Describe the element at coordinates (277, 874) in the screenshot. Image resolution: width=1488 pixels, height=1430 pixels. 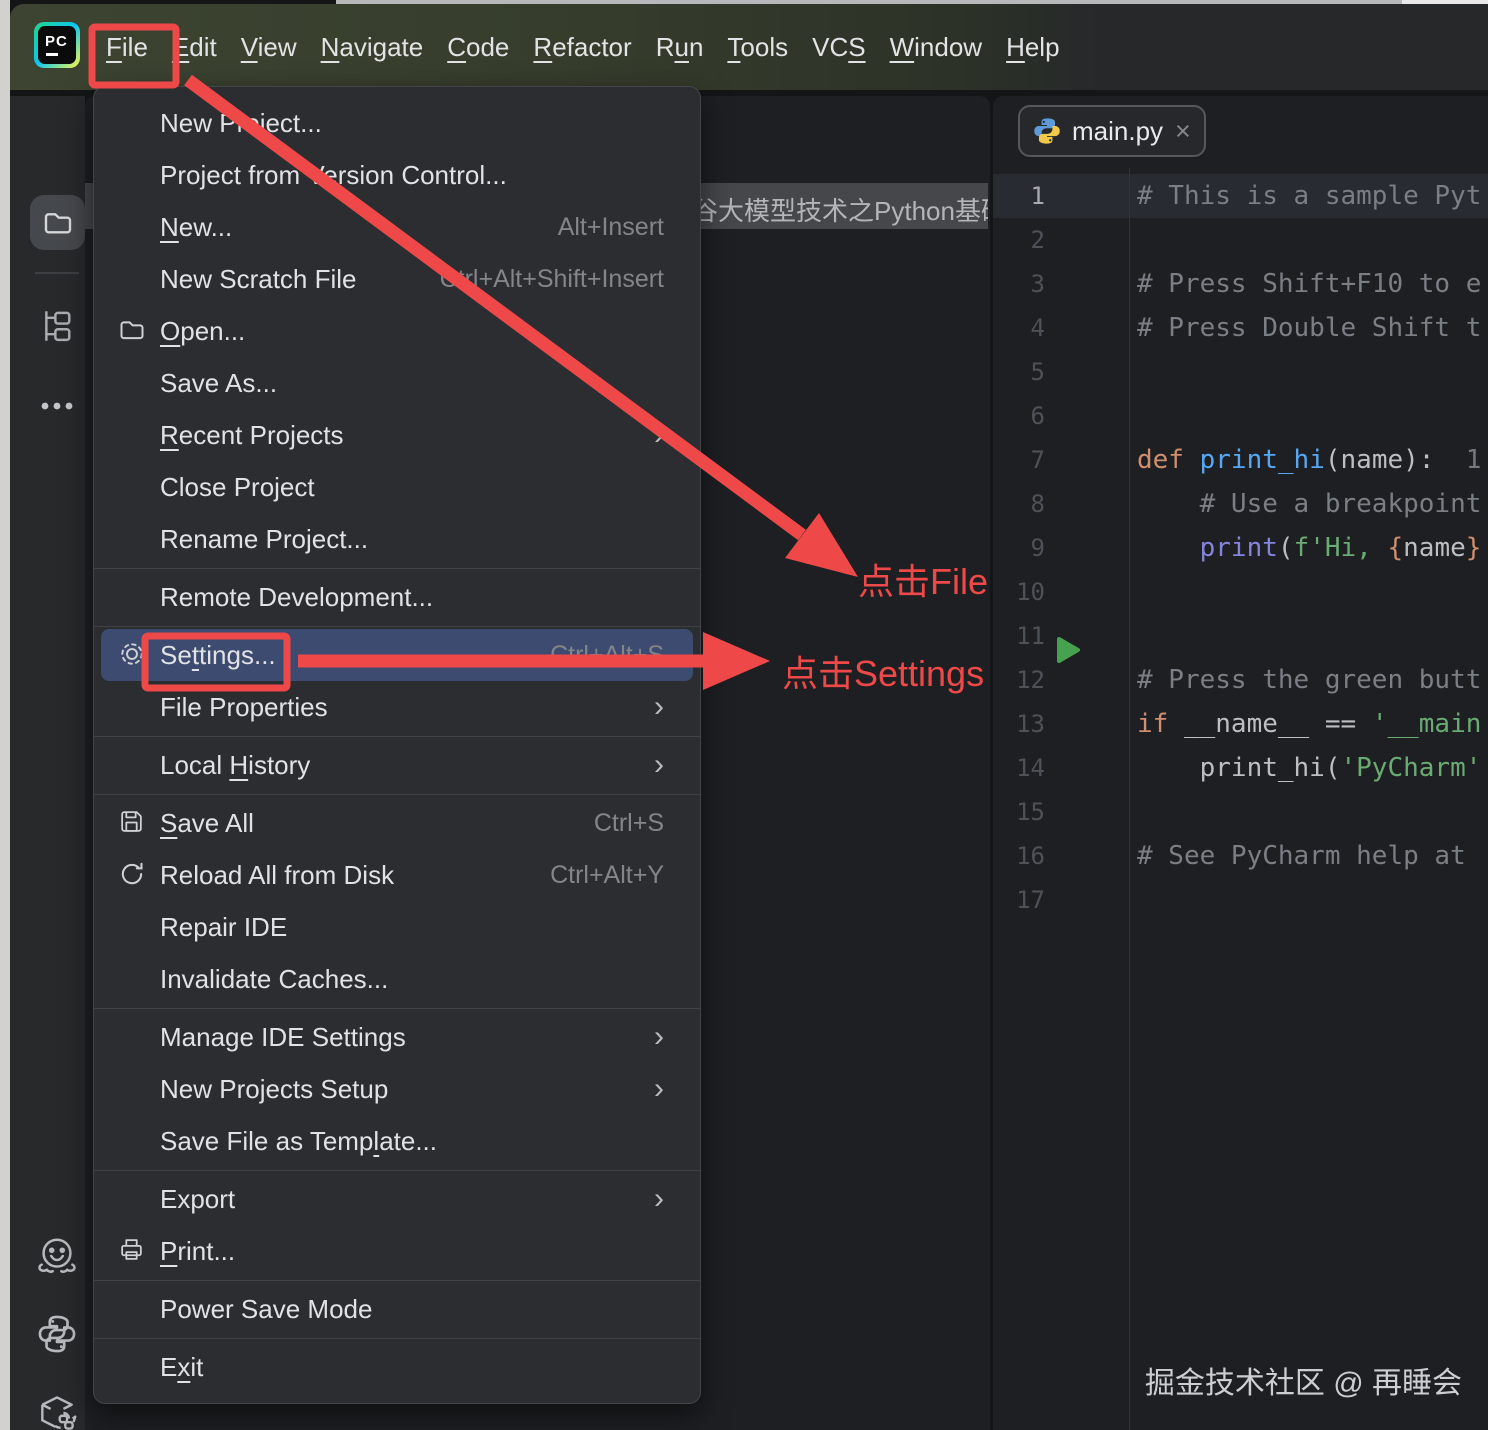
I see `menu-item-label: Reload All from Disk` at that location.